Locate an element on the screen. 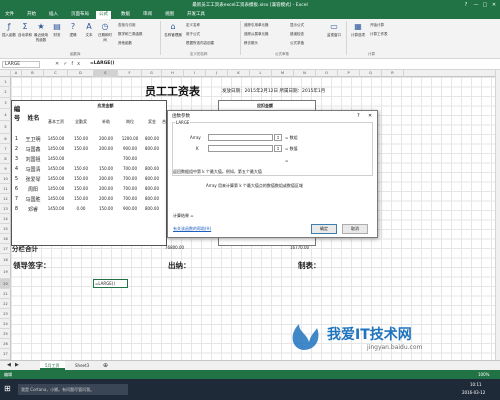 This screenshot has height=400, width=500. row-header: 22 is located at coordinates (5, 304).